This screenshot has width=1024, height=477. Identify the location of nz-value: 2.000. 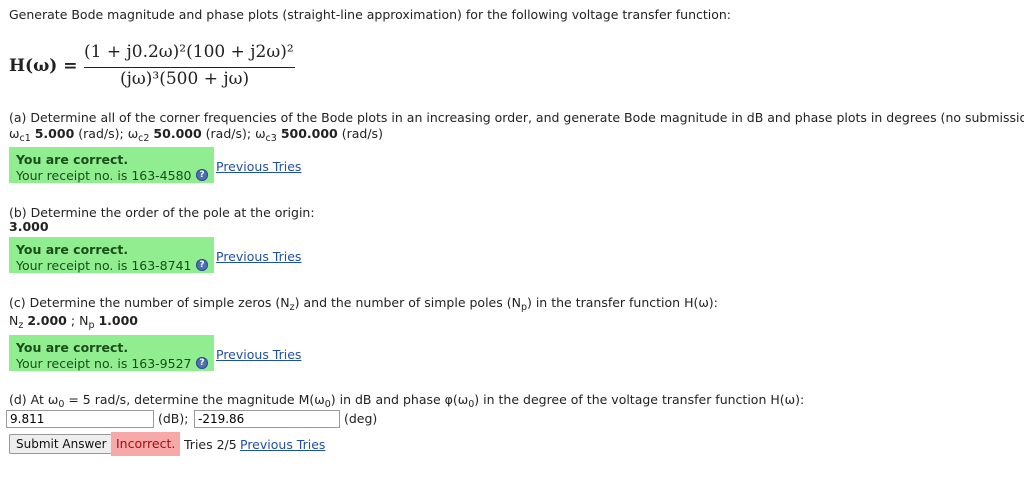
(47, 320).